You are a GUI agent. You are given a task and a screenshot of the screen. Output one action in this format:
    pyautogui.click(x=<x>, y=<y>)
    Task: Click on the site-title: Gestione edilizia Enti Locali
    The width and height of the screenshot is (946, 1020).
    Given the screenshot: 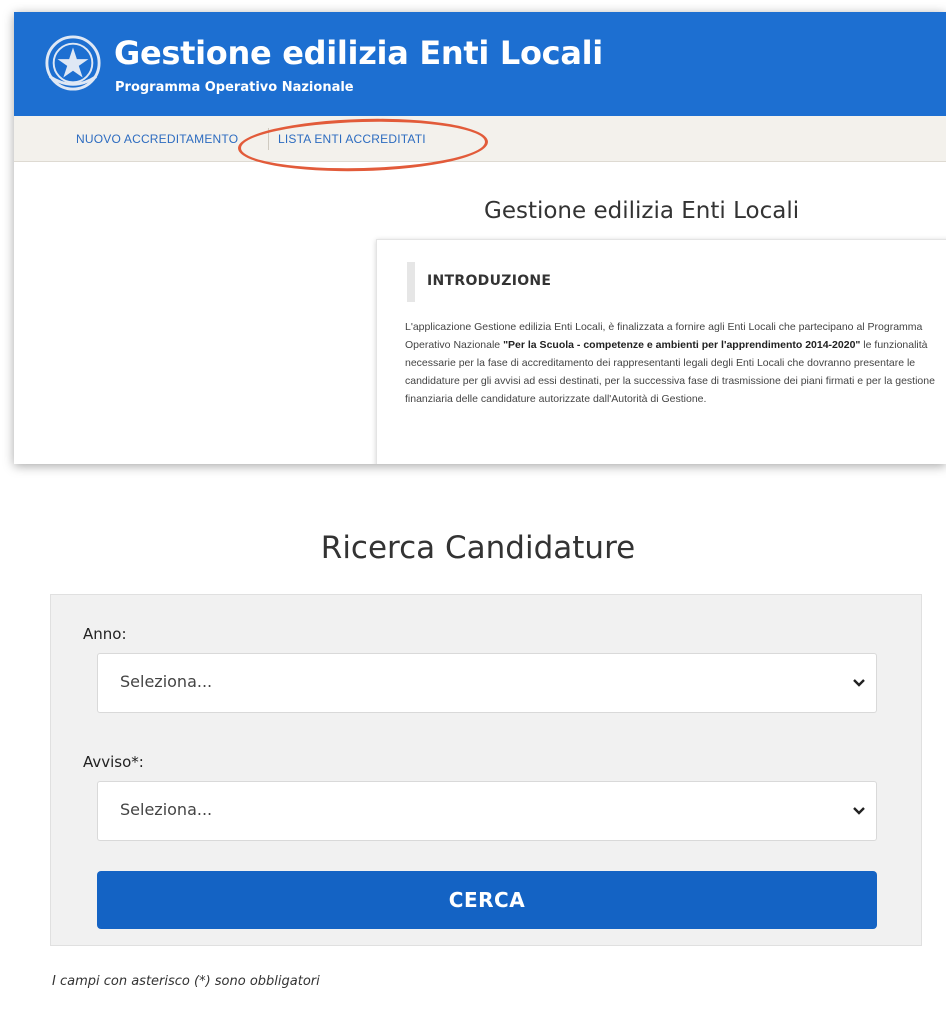 What is the action you would take?
    pyautogui.click(x=358, y=53)
    